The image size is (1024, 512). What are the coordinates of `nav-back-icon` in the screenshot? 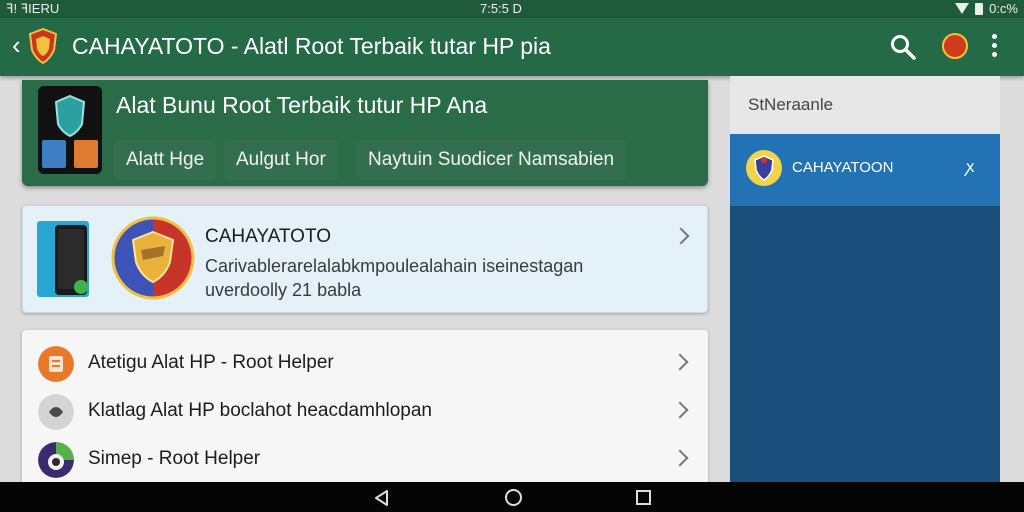 It's located at (382, 498).